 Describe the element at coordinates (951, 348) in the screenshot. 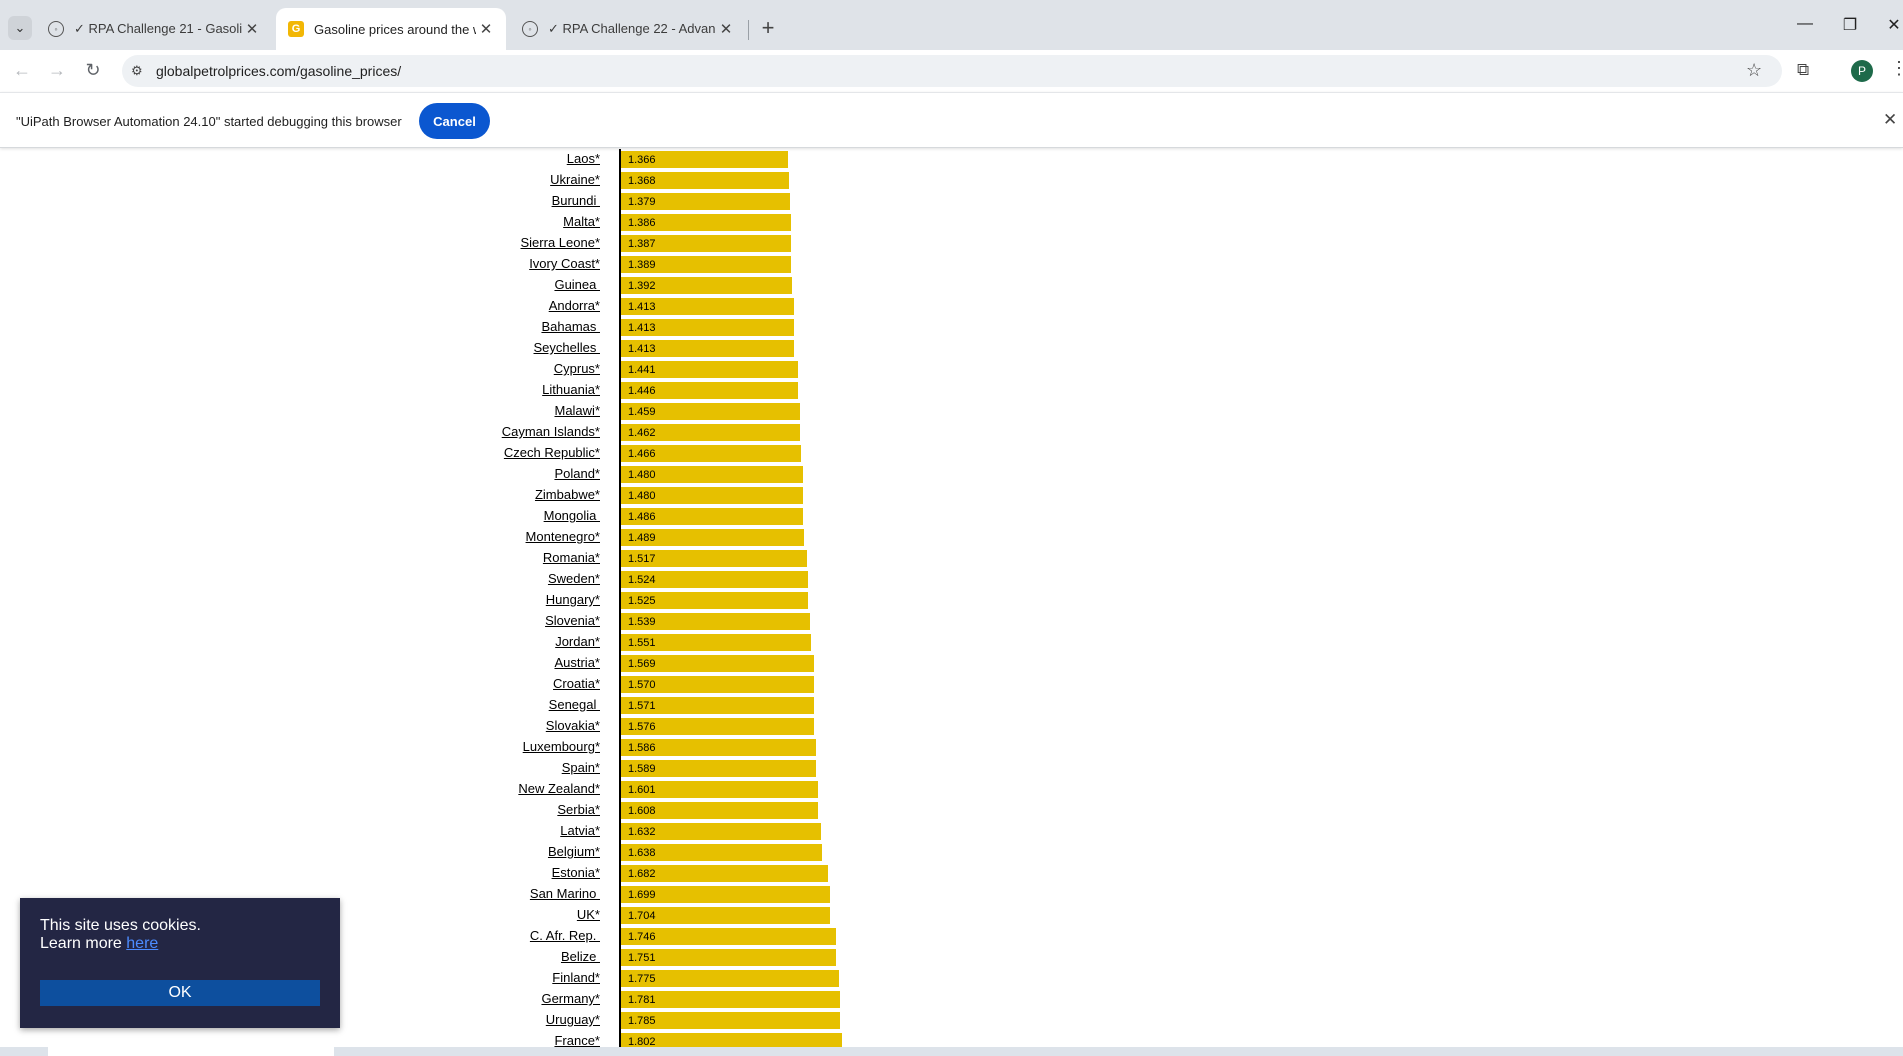

I see `chart-row: Seychelles 1.413` at that location.